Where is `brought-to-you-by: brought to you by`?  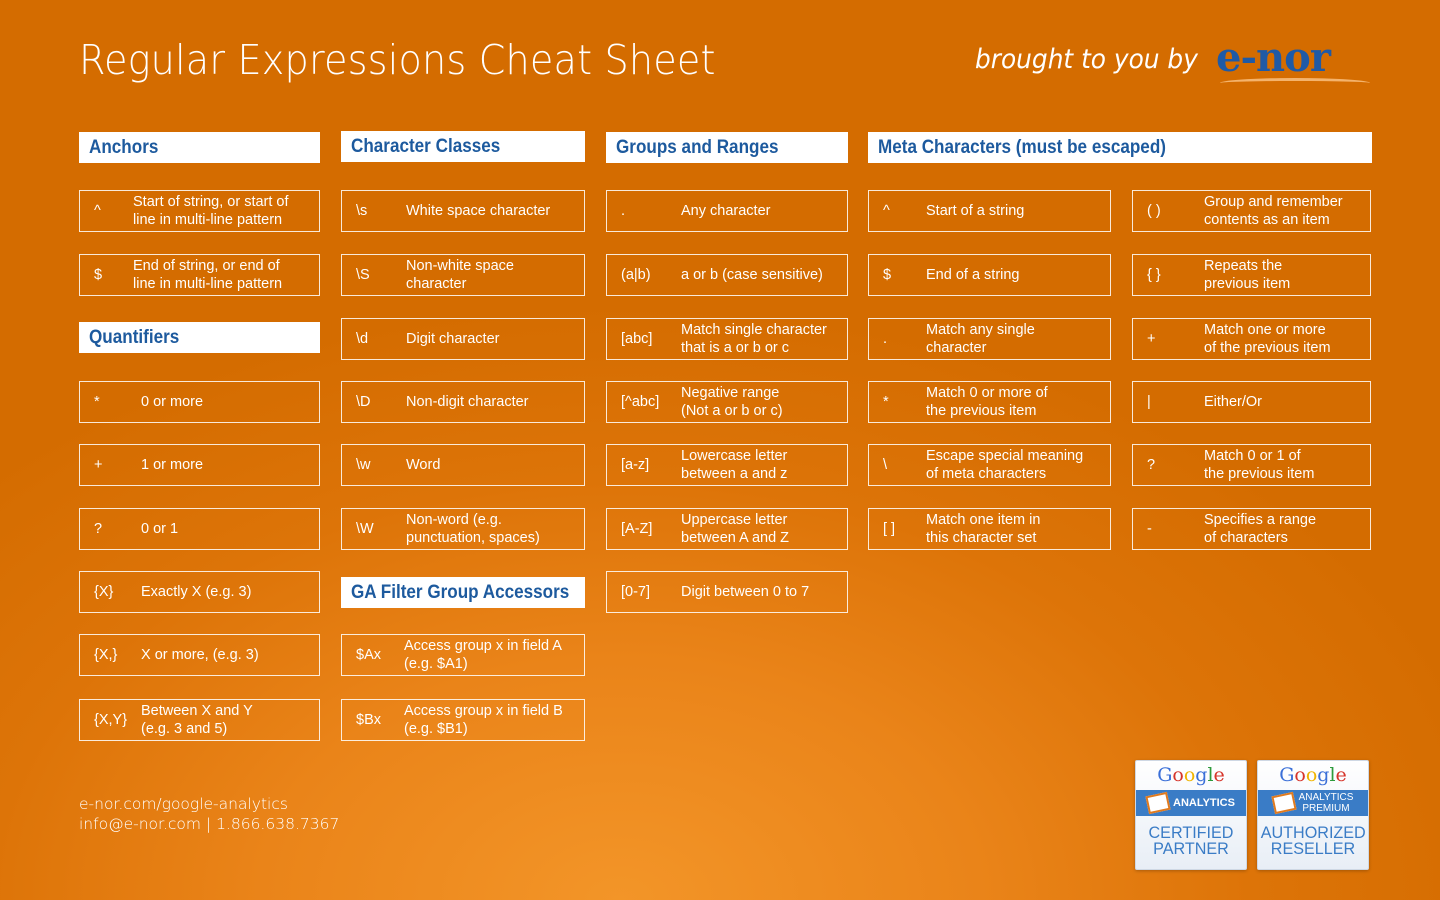 brought-to-you-by: brought to you by is located at coordinates (1086, 59).